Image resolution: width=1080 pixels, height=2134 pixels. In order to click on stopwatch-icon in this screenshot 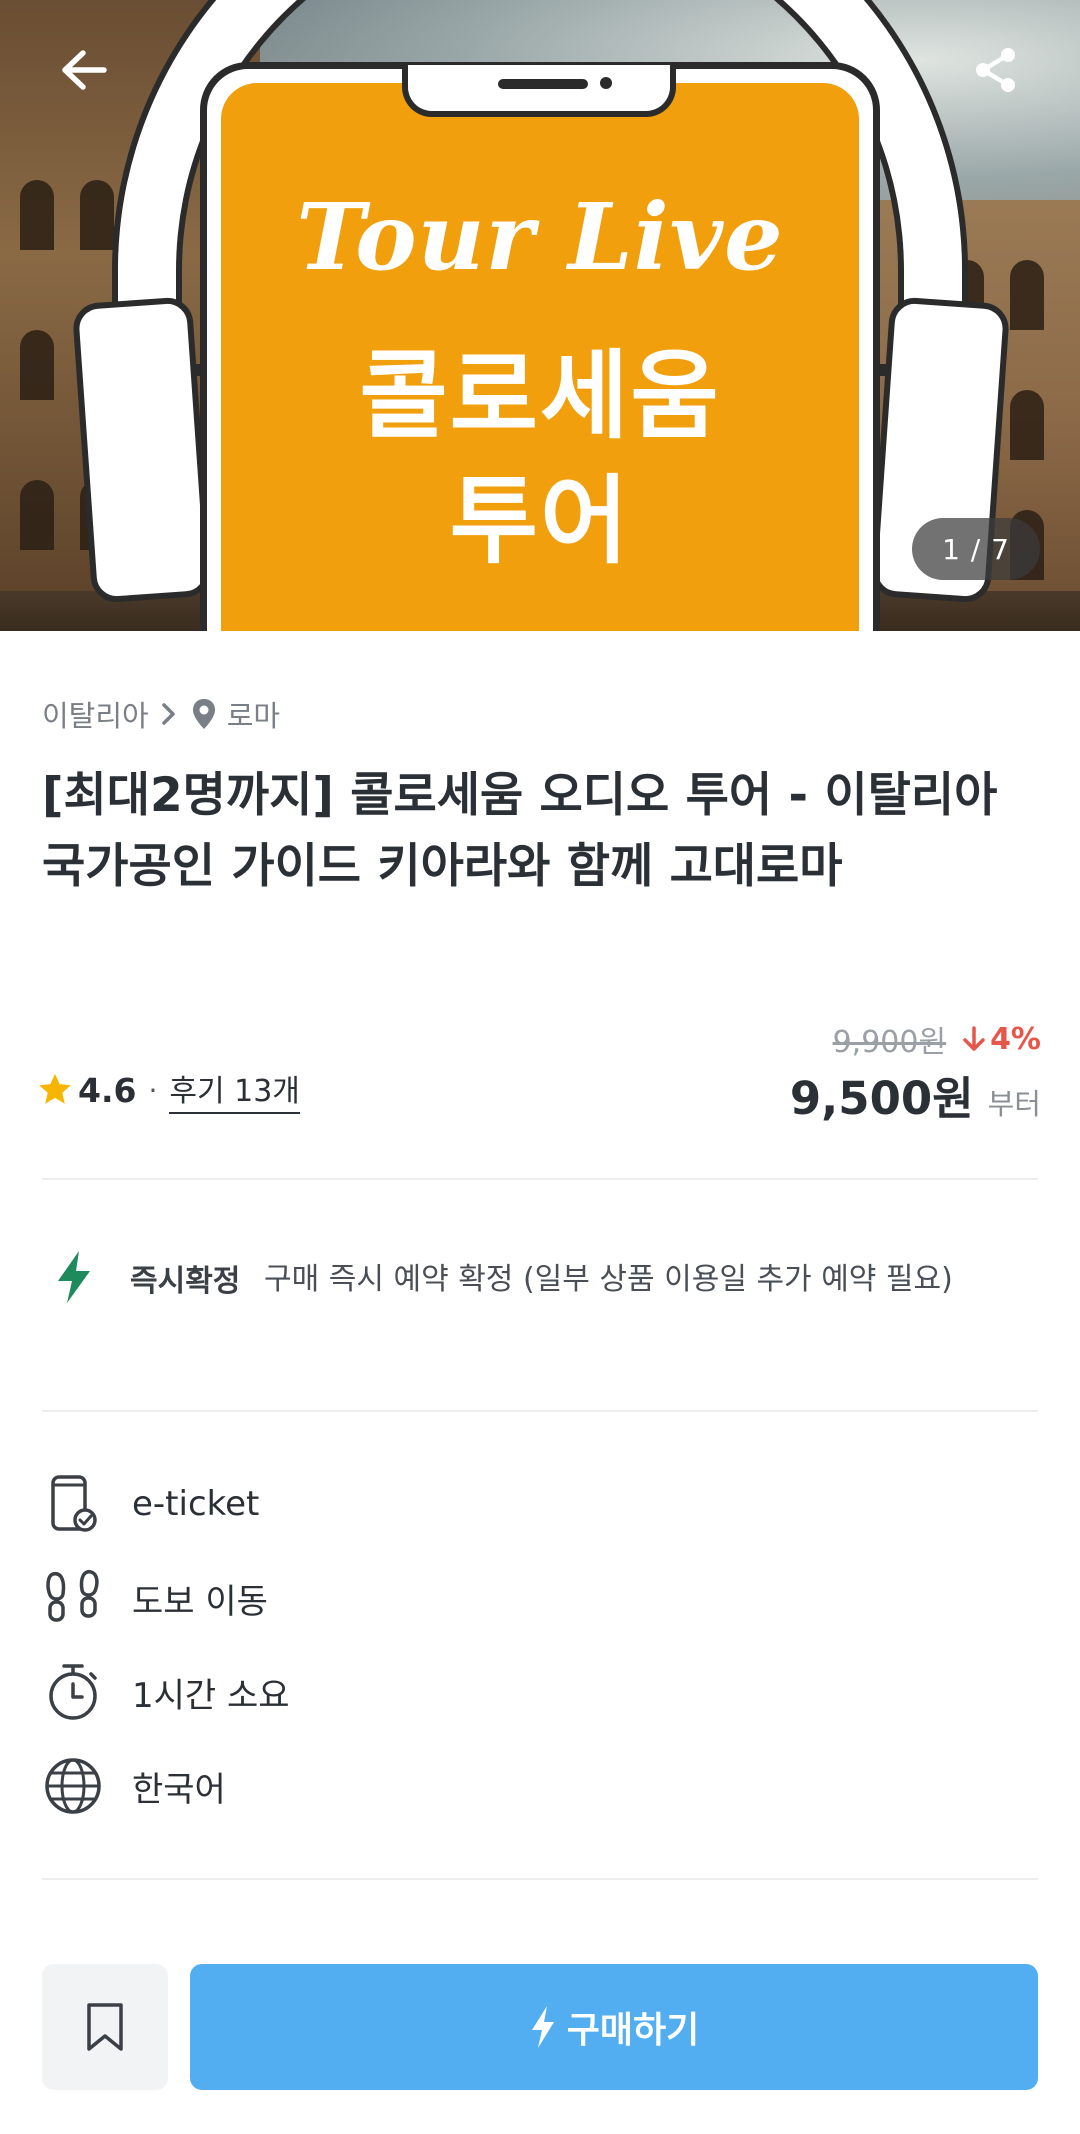, I will do `click(73, 1692)`.